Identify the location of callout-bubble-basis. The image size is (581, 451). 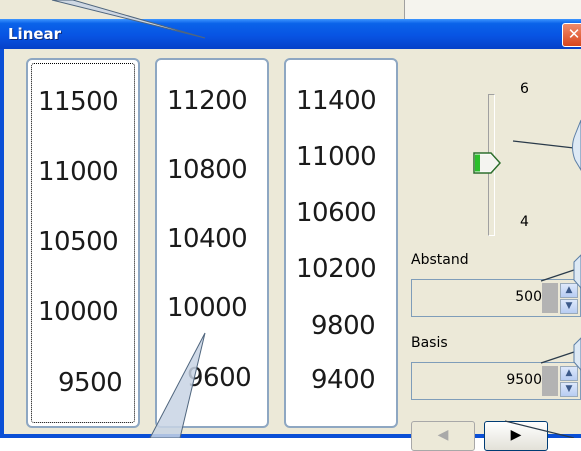
(577, 354).